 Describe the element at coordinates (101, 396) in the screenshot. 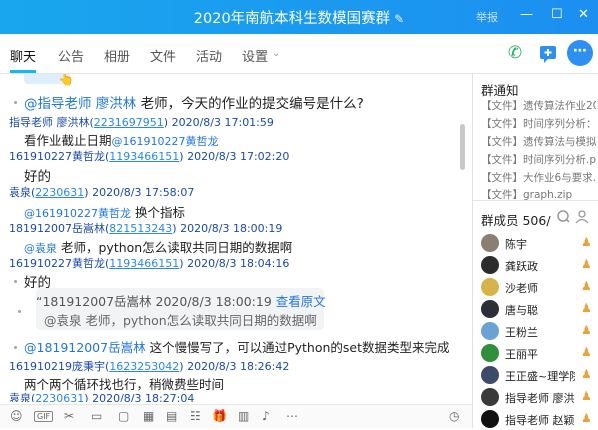

I see `message-header: 袁泉(2230631) 2020/8/3 18:27:04` at that location.